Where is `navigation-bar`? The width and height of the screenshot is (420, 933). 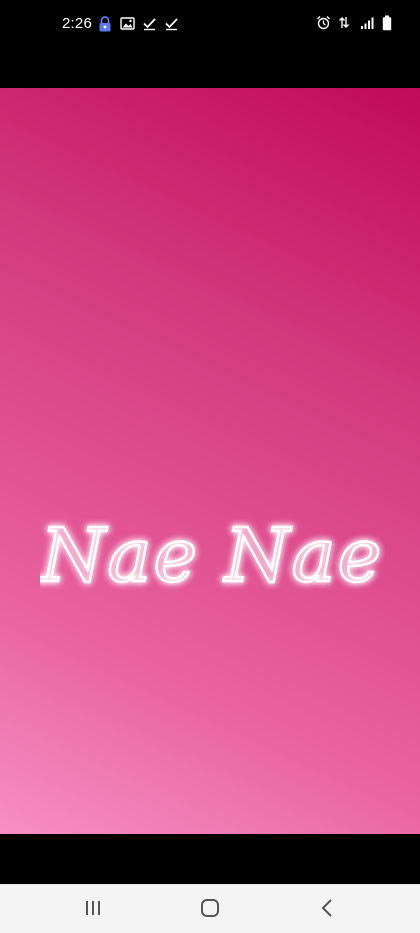 navigation-bar is located at coordinates (210, 908).